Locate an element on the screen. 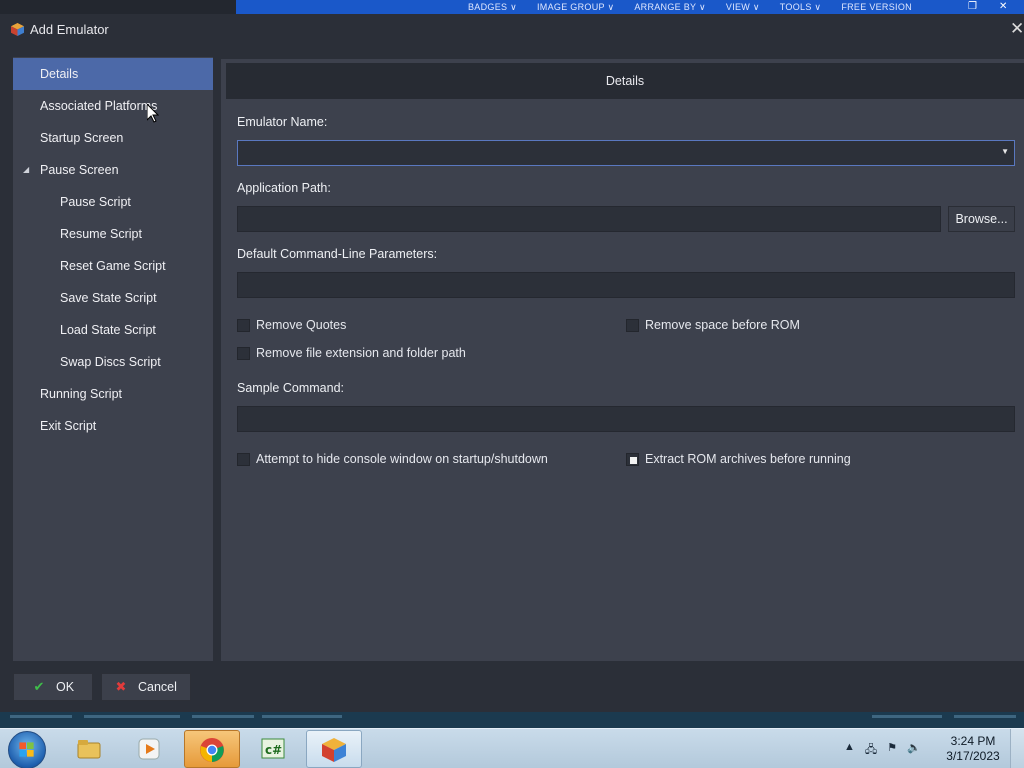 This screenshot has height=768, width=1024. sample-command-input is located at coordinates (626, 419).